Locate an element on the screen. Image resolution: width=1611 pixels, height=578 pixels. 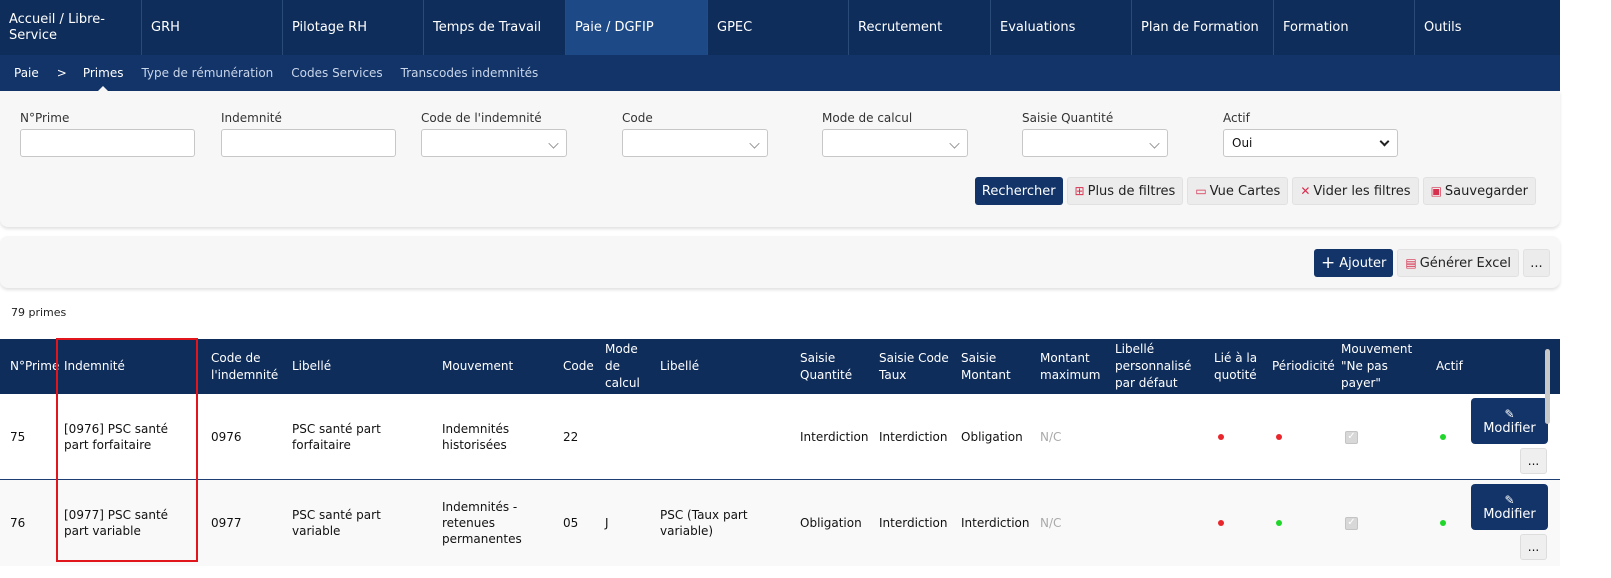
add-button: + Ajouter is located at coordinates (1353, 263).